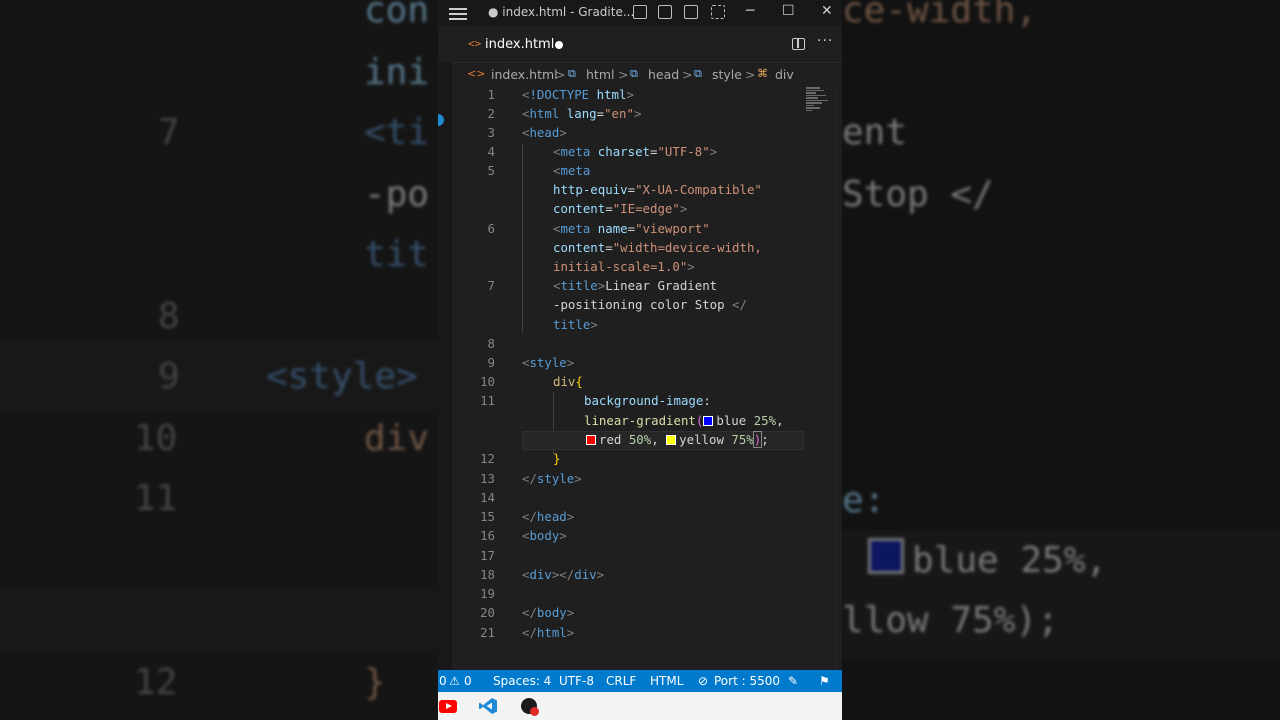 The width and height of the screenshot is (1280, 720). Describe the element at coordinates (488, 706) in the screenshot. I see `vscode-icon` at that location.